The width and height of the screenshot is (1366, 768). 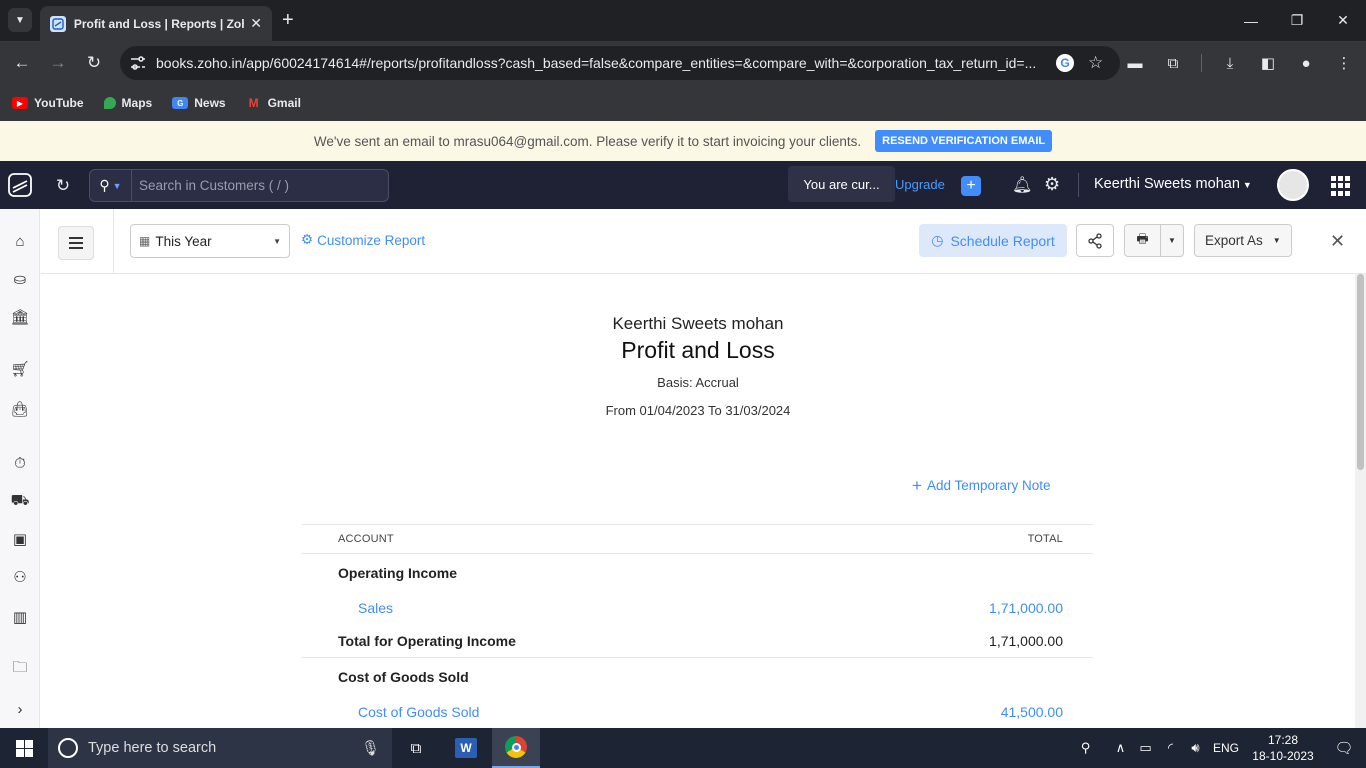 What do you see at coordinates (22, 63) in the screenshot?
I see `back-icon: ←` at bounding box center [22, 63].